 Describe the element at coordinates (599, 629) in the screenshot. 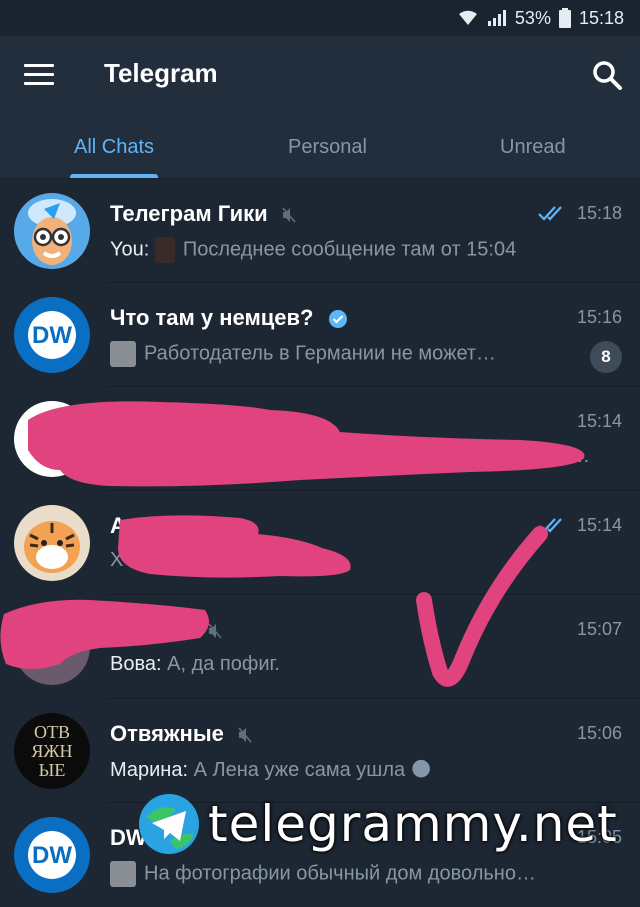

I see `chat-time: 15:07` at that location.